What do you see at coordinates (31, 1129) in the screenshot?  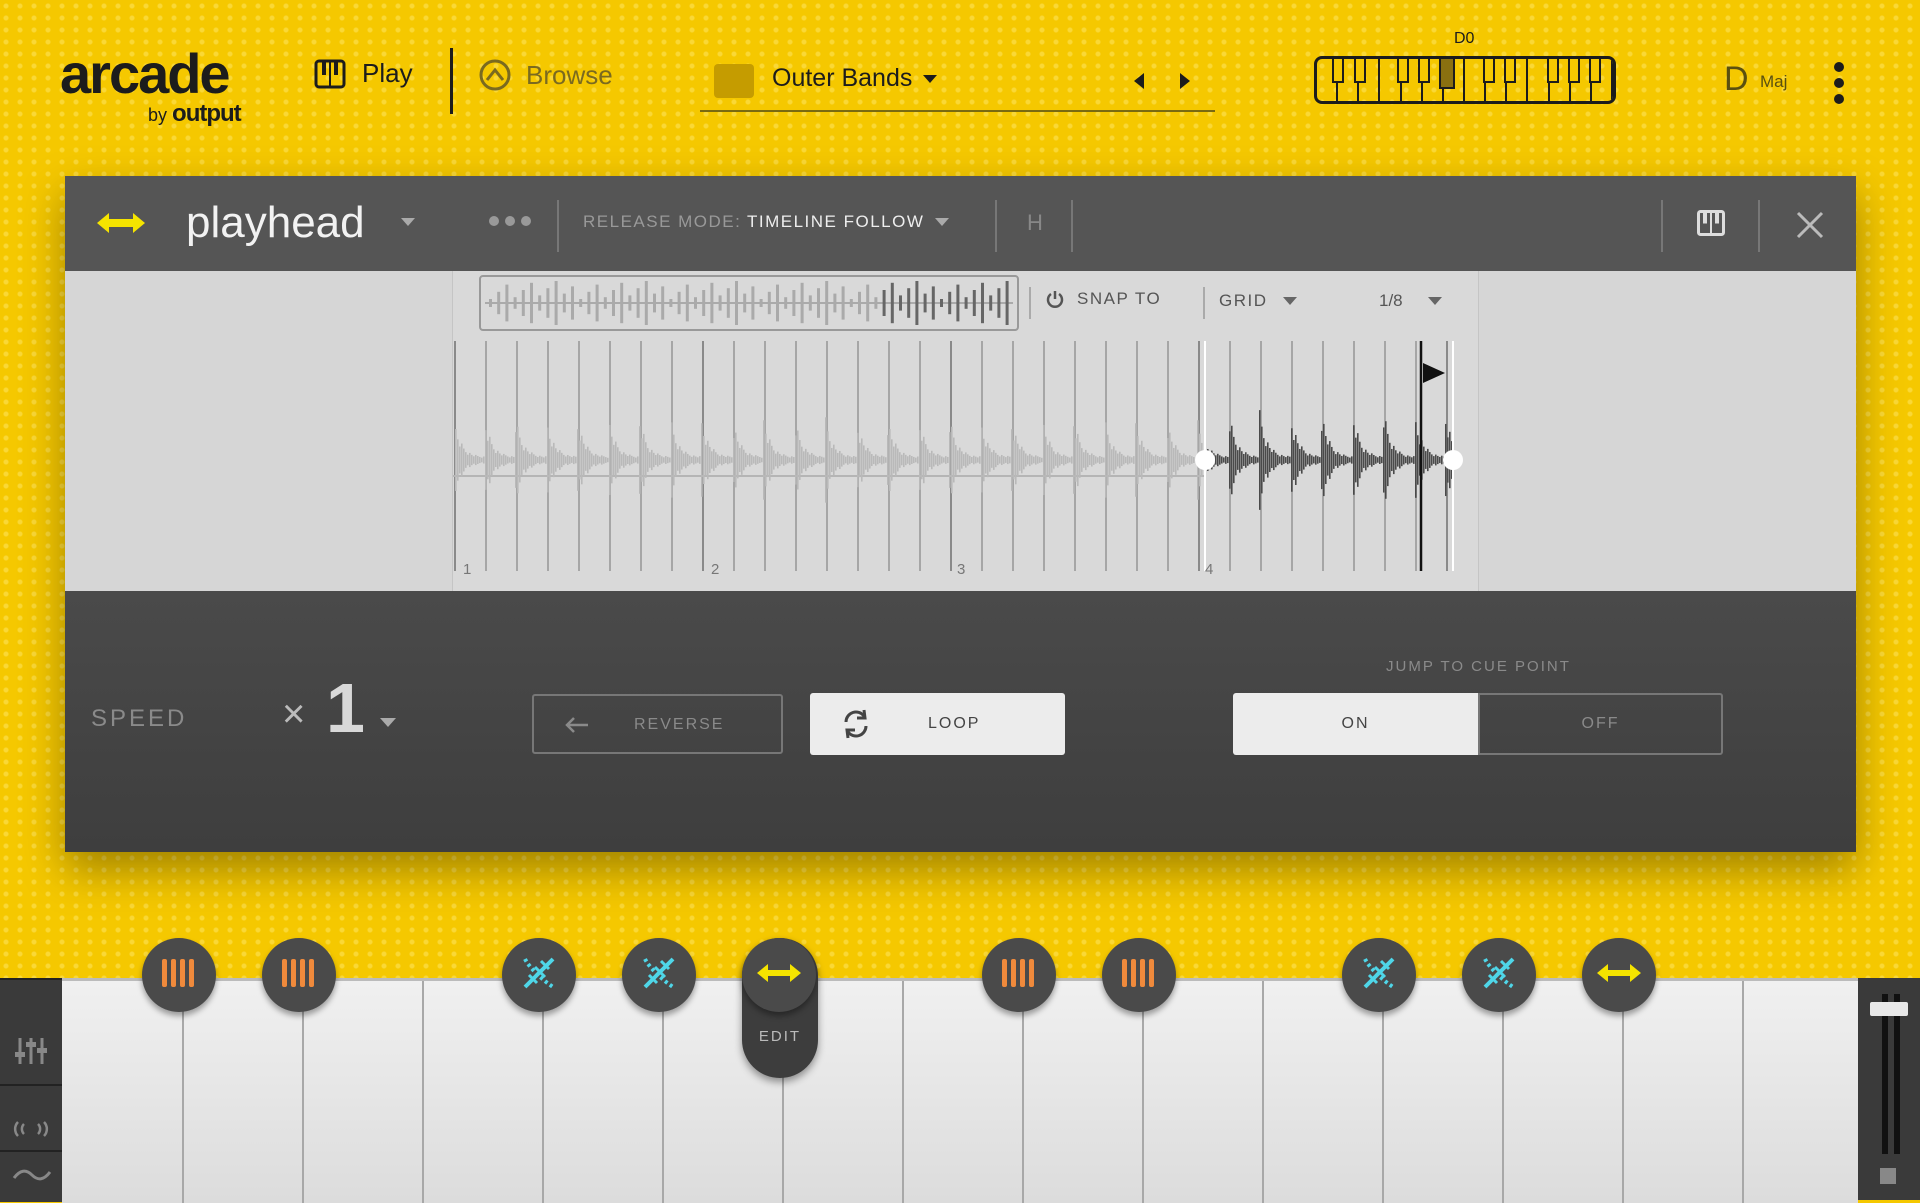 I see `stereo-width-icon` at bounding box center [31, 1129].